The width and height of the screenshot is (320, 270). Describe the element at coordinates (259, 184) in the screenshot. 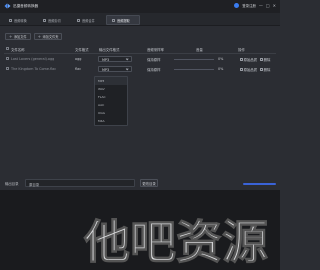

I see `start-convert-button` at that location.